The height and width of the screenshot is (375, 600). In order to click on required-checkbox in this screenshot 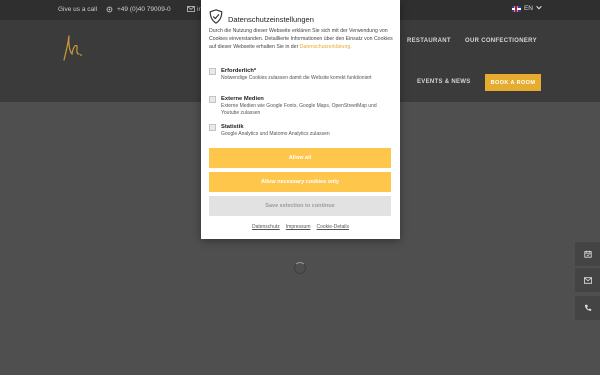, I will do `click(212, 71)`.